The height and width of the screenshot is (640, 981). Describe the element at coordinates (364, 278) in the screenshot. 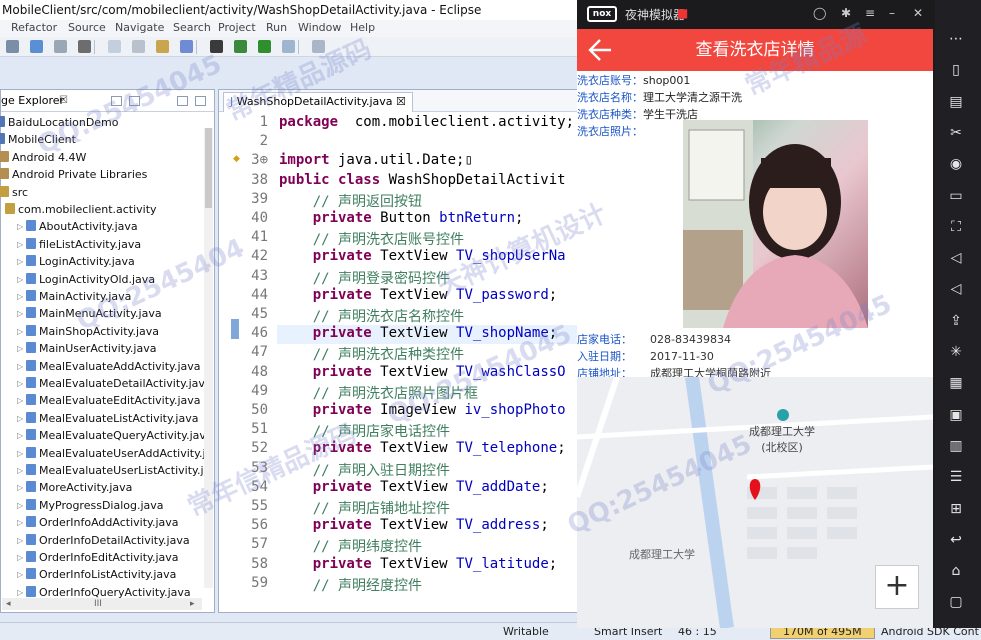

I see `code-line: // 声明登录密码控件` at that location.